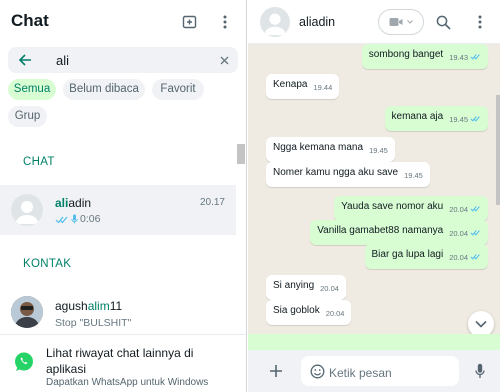 Image resolution: width=500 pixels, height=392 pixels. Describe the element at coordinates (374, 342) in the screenshot. I see `partial-message-outgoing` at that location.